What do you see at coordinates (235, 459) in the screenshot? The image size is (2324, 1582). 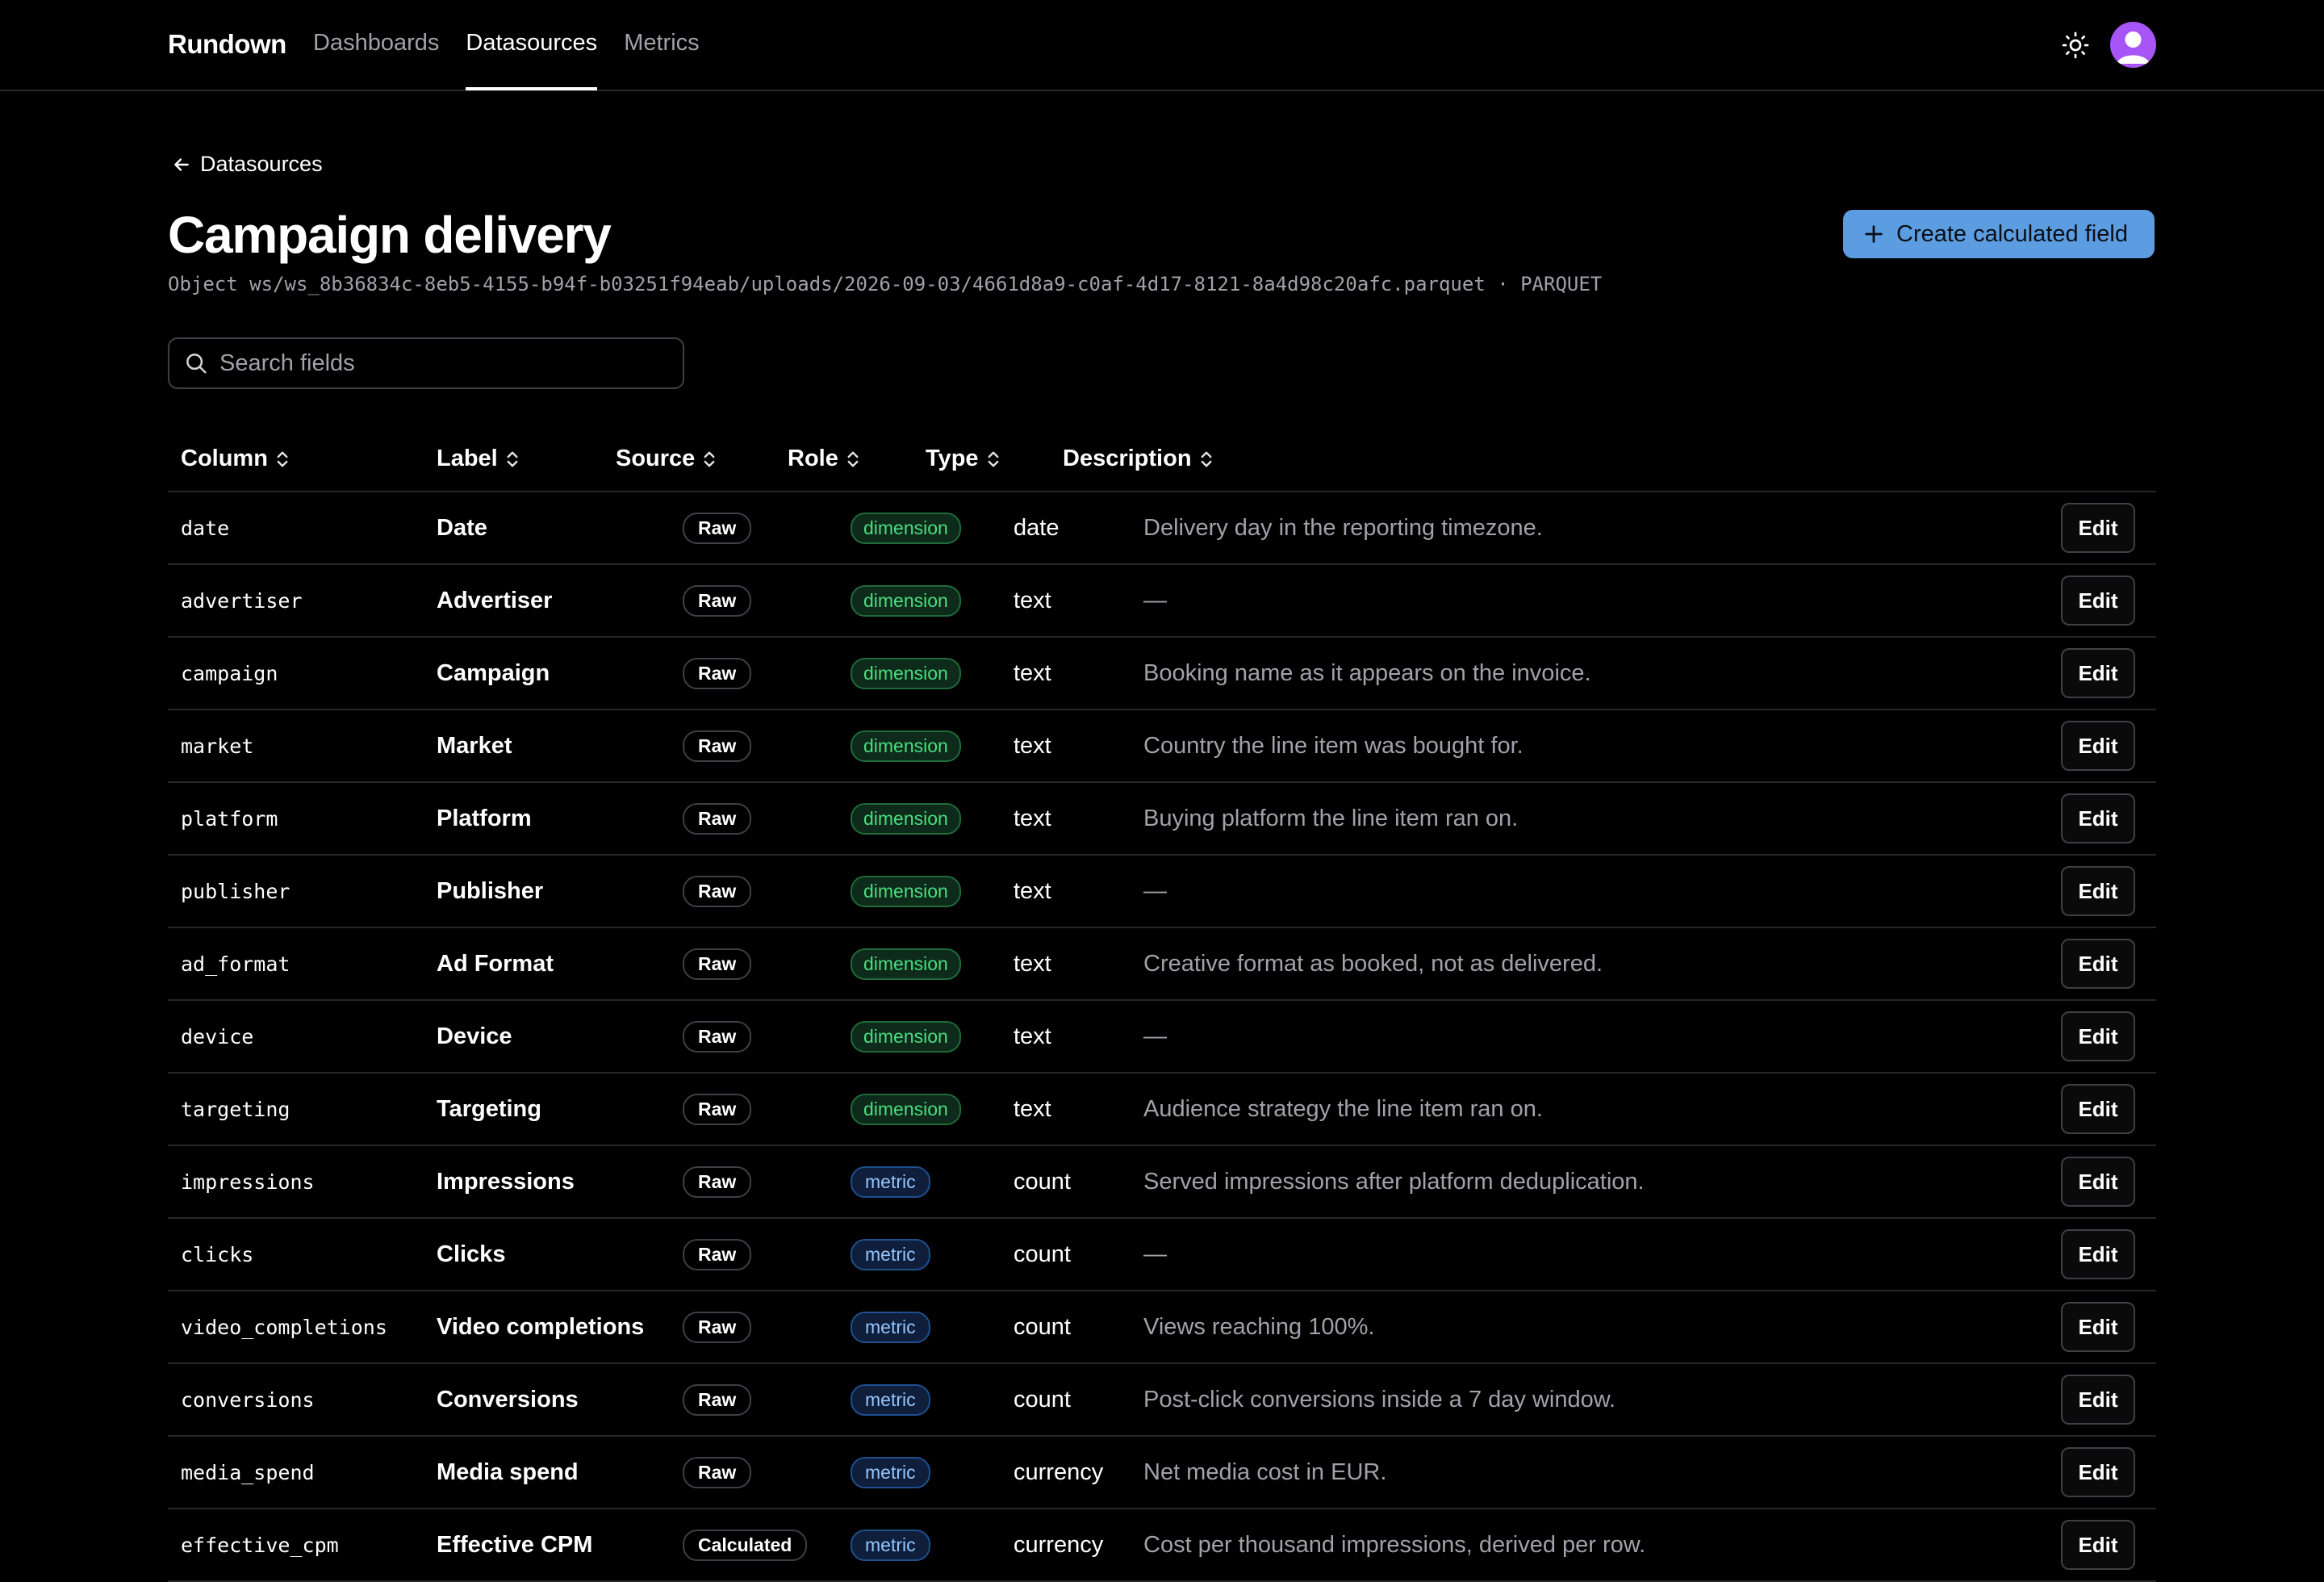 I see `column-header-column: Column` at bounding box center [235, 459].